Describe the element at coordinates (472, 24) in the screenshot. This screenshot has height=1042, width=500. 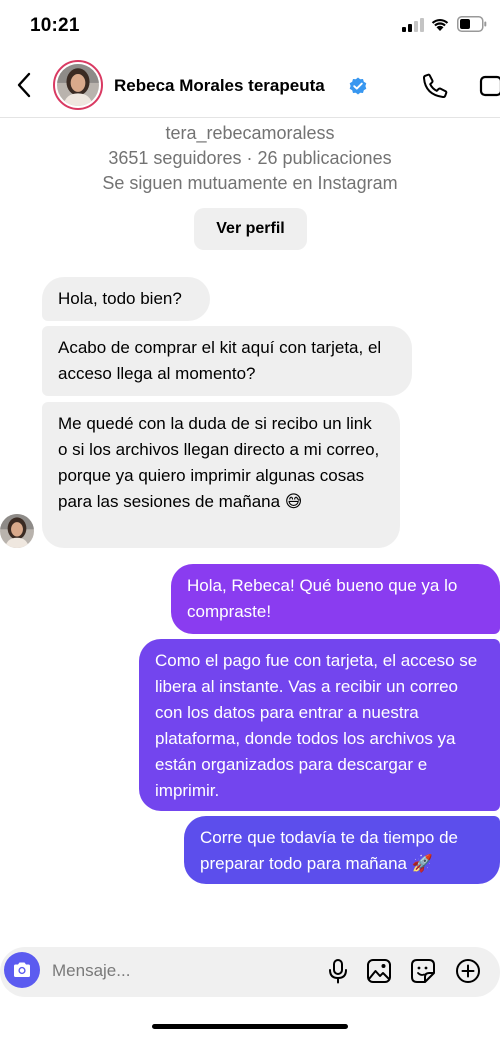
I see `battery-icon` at that location.